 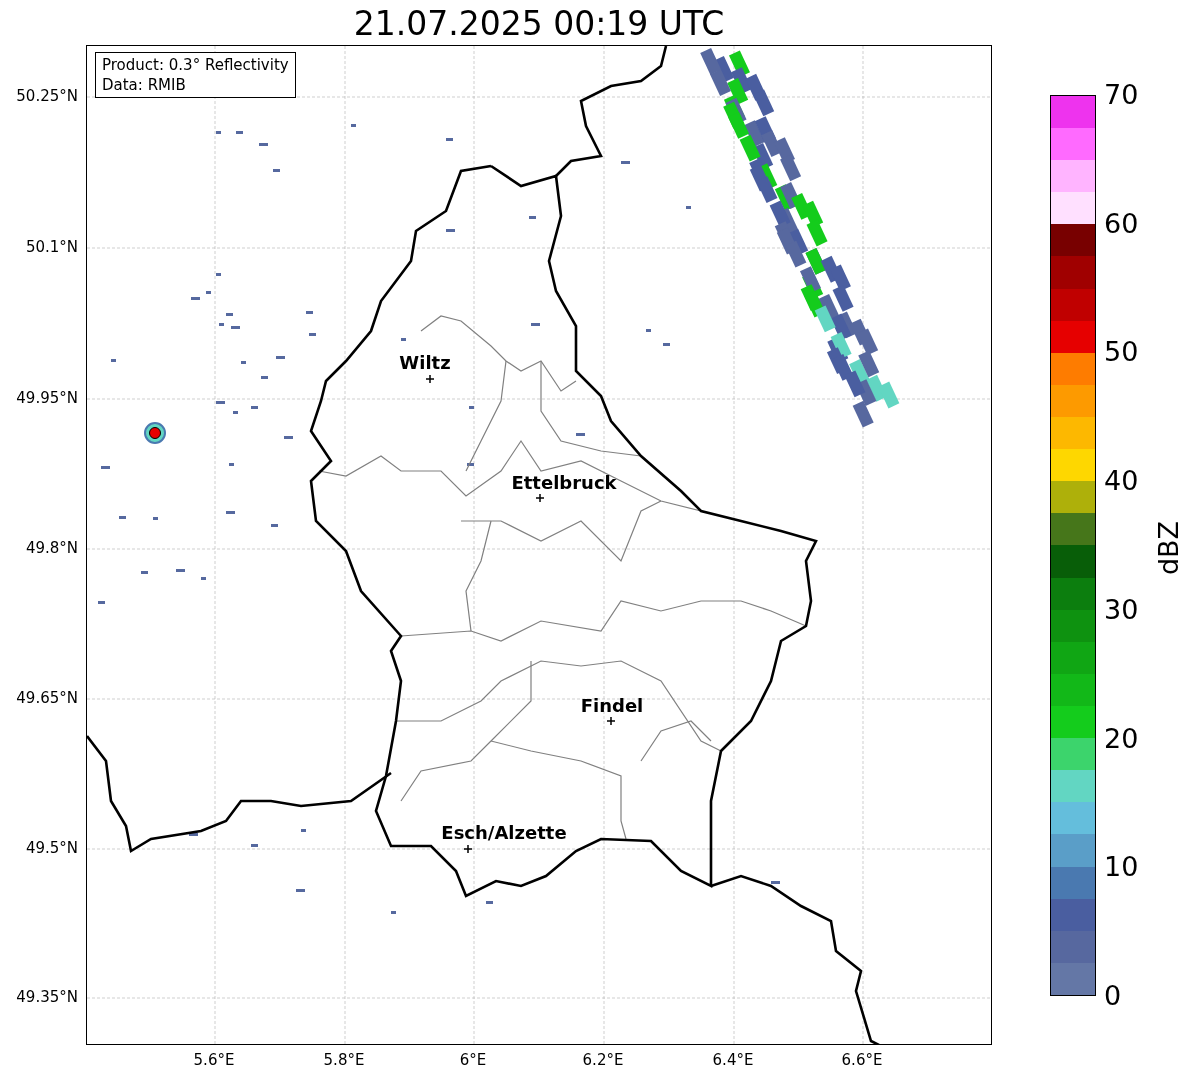 I want to click on longitude-tick-label: 6.4°E, so click(x=733, y=1060).